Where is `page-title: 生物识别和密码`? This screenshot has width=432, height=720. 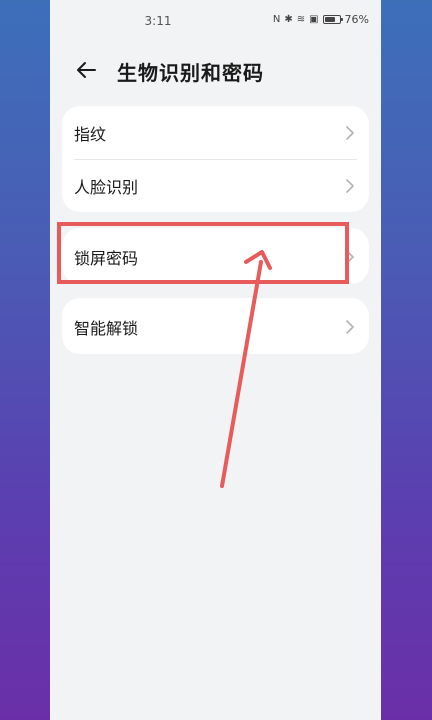 page-title: 生物识别和密码 is located at coordinates (190, 73).